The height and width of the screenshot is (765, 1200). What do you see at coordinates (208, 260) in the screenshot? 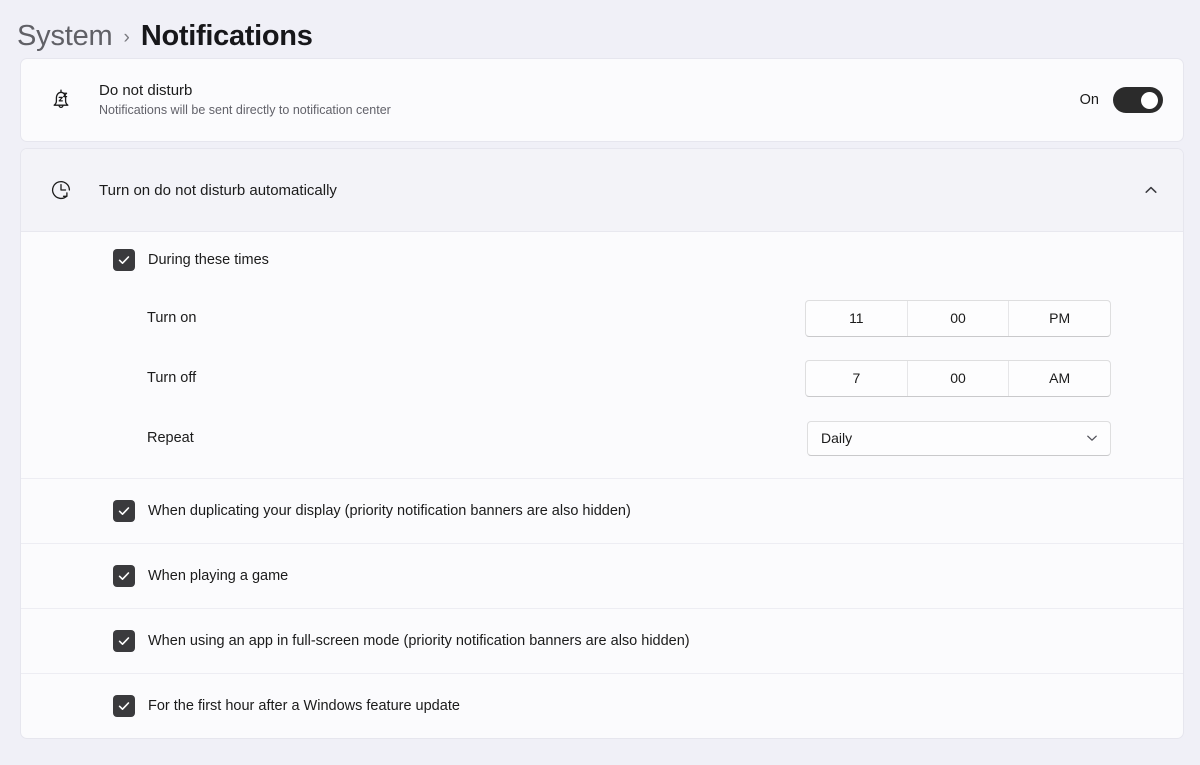
I see `during-these-times-label: During these times` at bounding box center [208, 260].